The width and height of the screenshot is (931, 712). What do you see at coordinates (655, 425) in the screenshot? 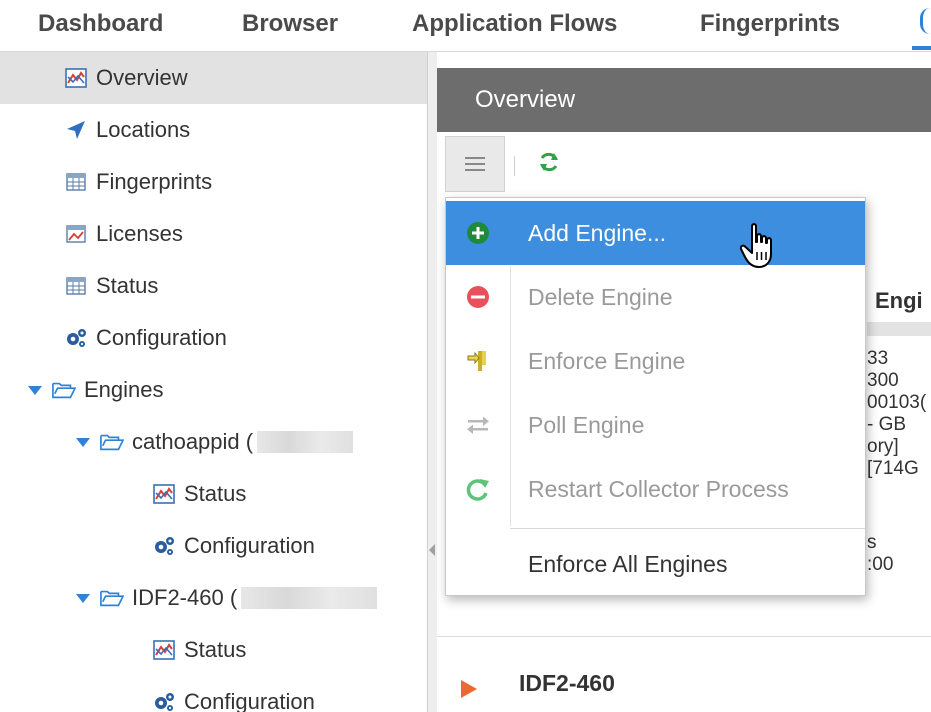
I see `menu-item-poll-engine: Poll Engine` at bounding box center [655, 425].